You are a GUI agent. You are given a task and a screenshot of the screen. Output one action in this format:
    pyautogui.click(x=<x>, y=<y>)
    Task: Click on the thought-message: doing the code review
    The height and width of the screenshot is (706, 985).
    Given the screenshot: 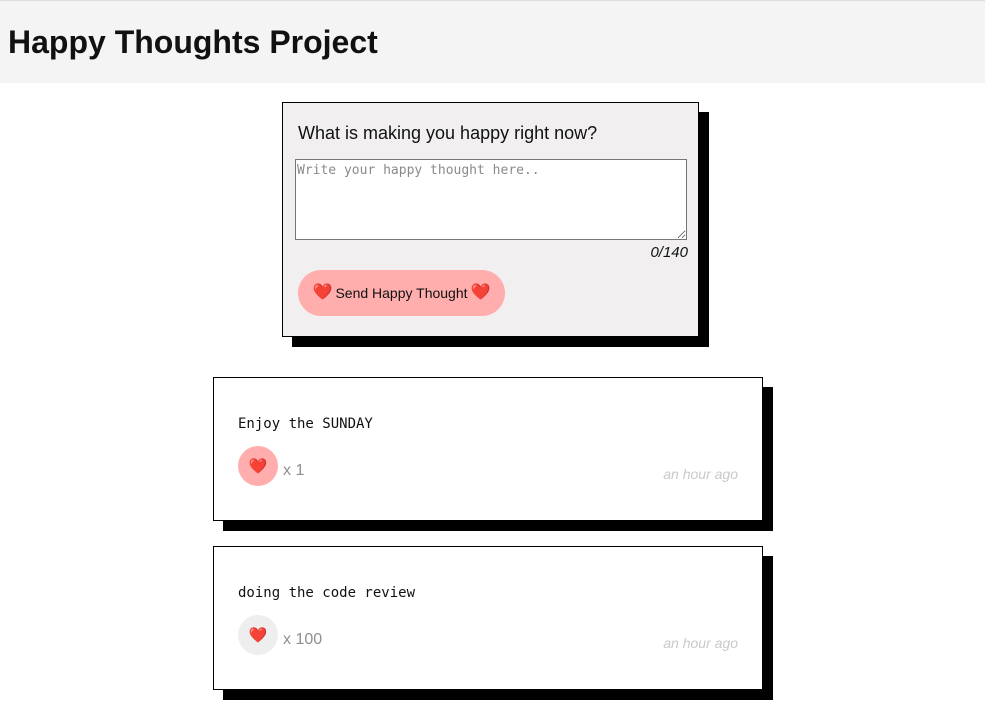 What is the action you would take?
    pyautogui.click(x=327, y=593)
    